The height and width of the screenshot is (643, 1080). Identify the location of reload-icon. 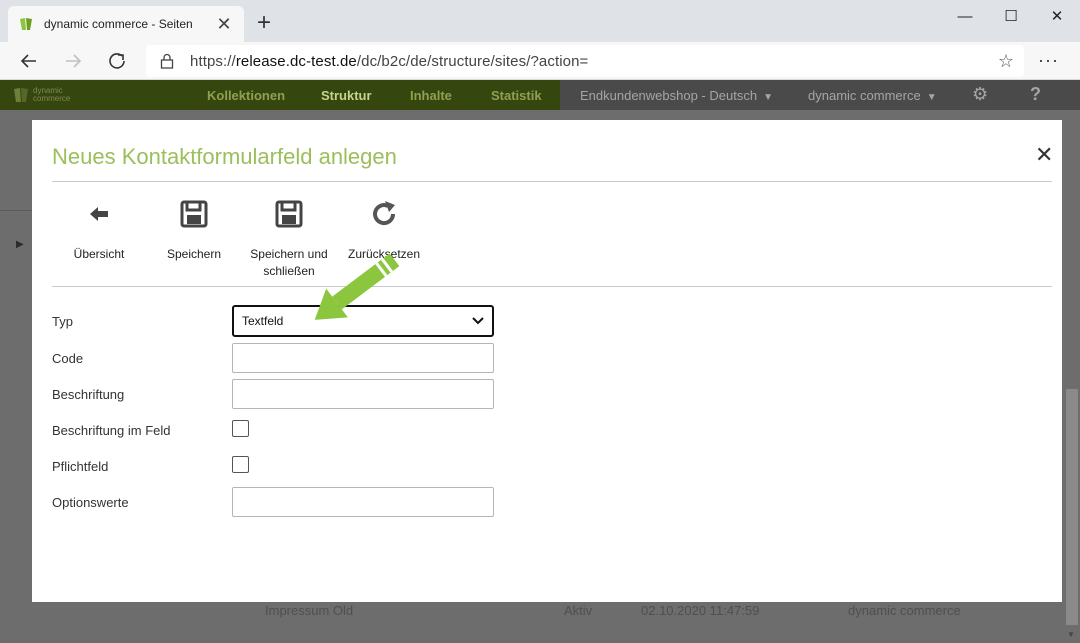
(117, 61).